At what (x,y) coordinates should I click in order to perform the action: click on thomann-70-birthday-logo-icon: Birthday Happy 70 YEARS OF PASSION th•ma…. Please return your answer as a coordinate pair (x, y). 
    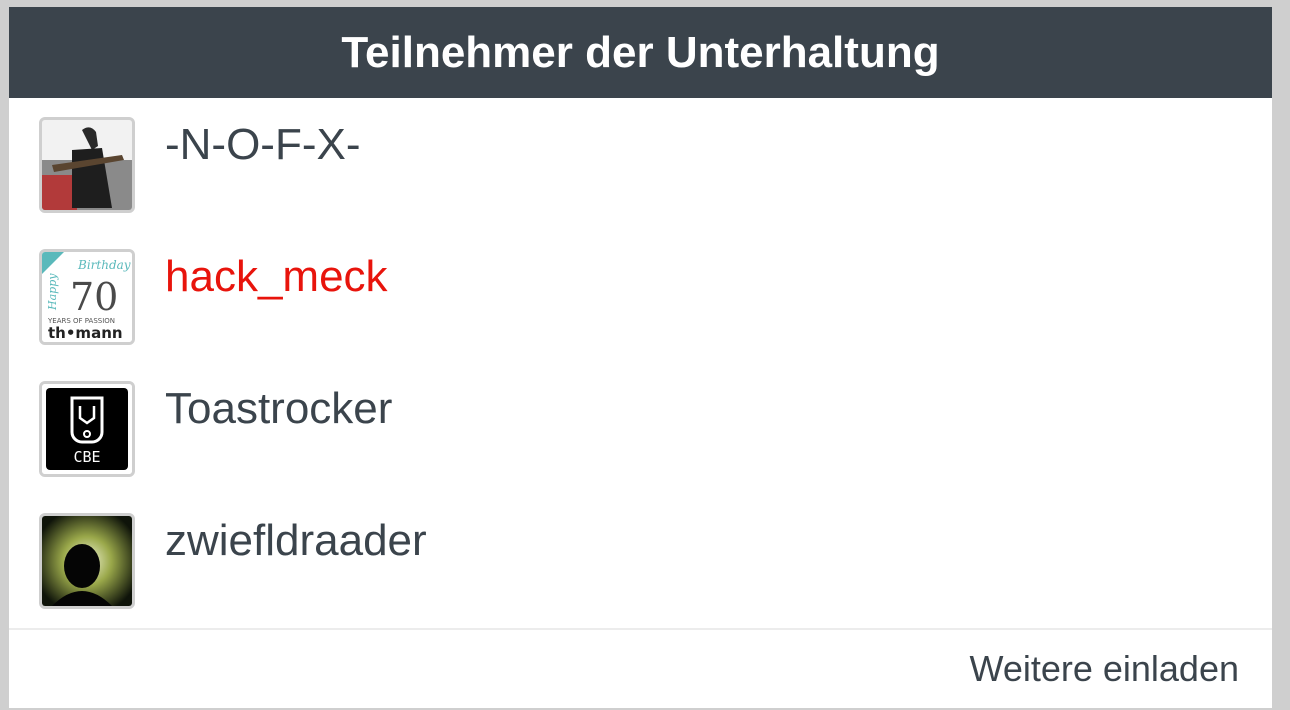
    Looking at the image, I should click on (87, 297).